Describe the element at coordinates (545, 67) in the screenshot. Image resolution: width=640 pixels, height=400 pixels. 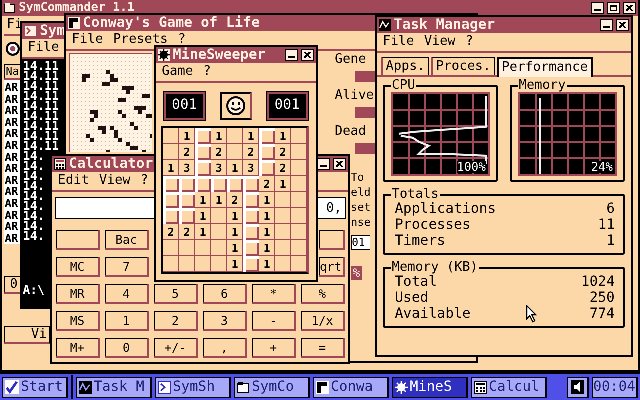
I see `tab: Performance` at that location.